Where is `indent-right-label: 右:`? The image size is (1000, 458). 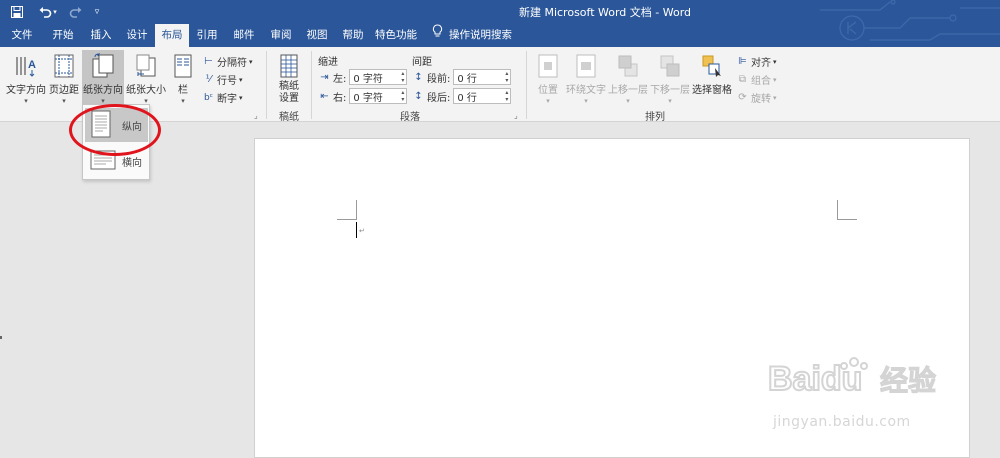
indent-right-label: 右: is located at coordinates (340, 98).